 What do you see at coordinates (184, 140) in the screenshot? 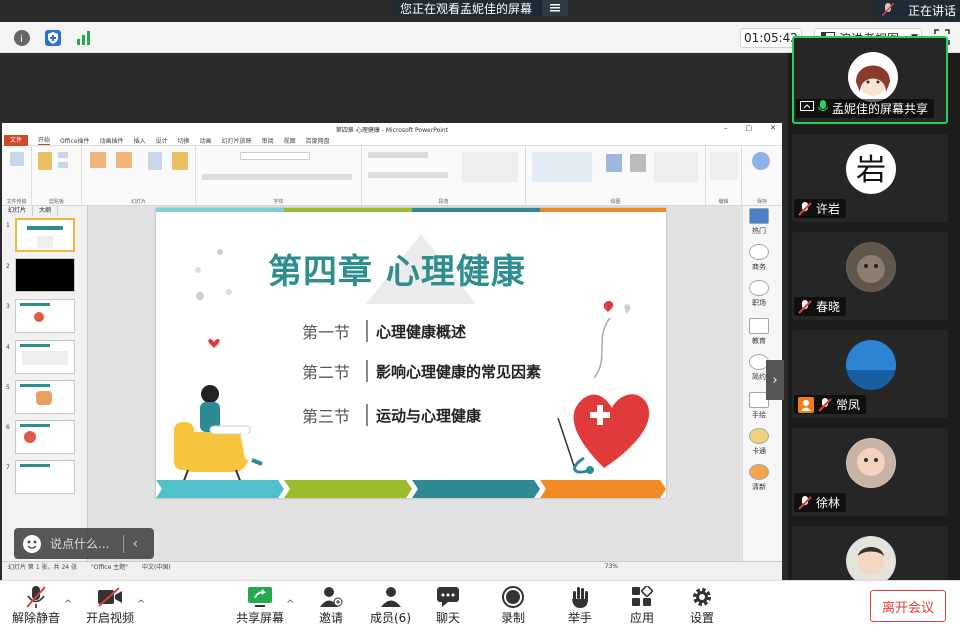
I see `tab-transitions: 切换` at bounding box center [184, 140].